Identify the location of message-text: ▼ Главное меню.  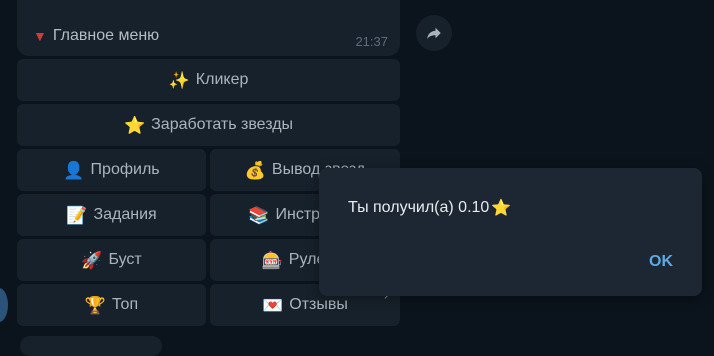
(96, 36).